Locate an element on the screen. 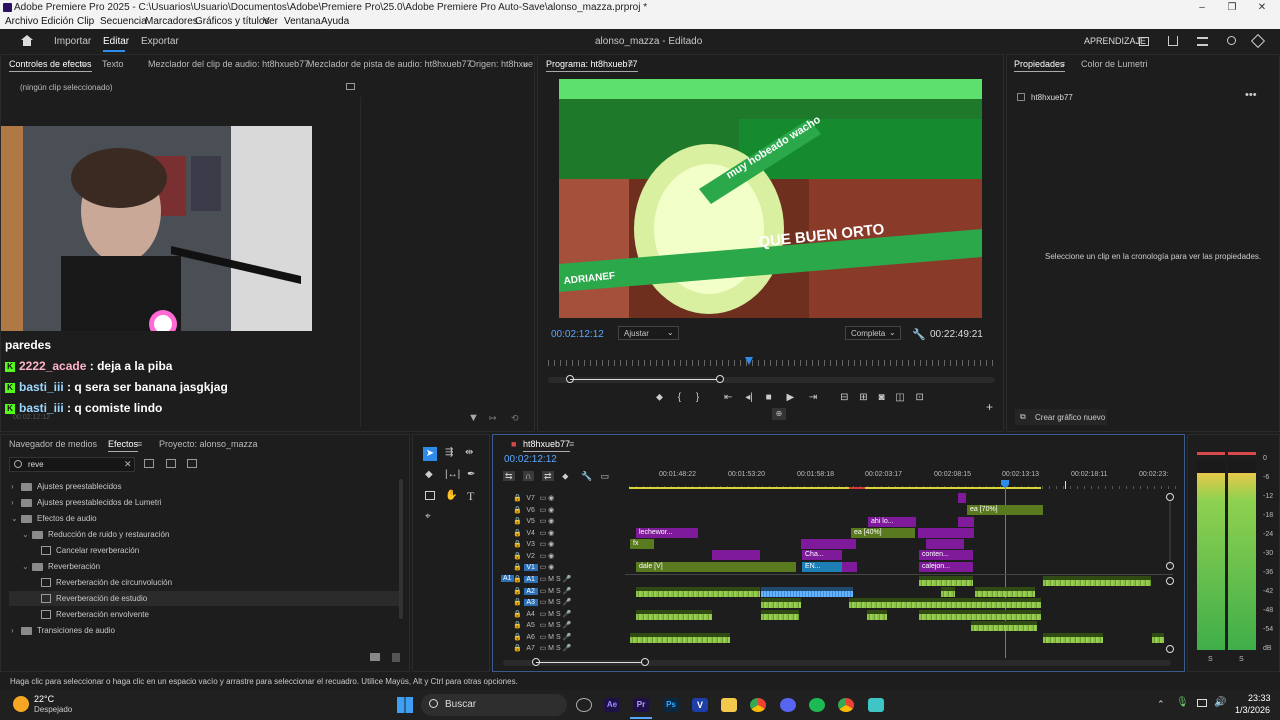 This screenshot has height=720, width=1280. menu-icon is located at coordinates (1202, 41).